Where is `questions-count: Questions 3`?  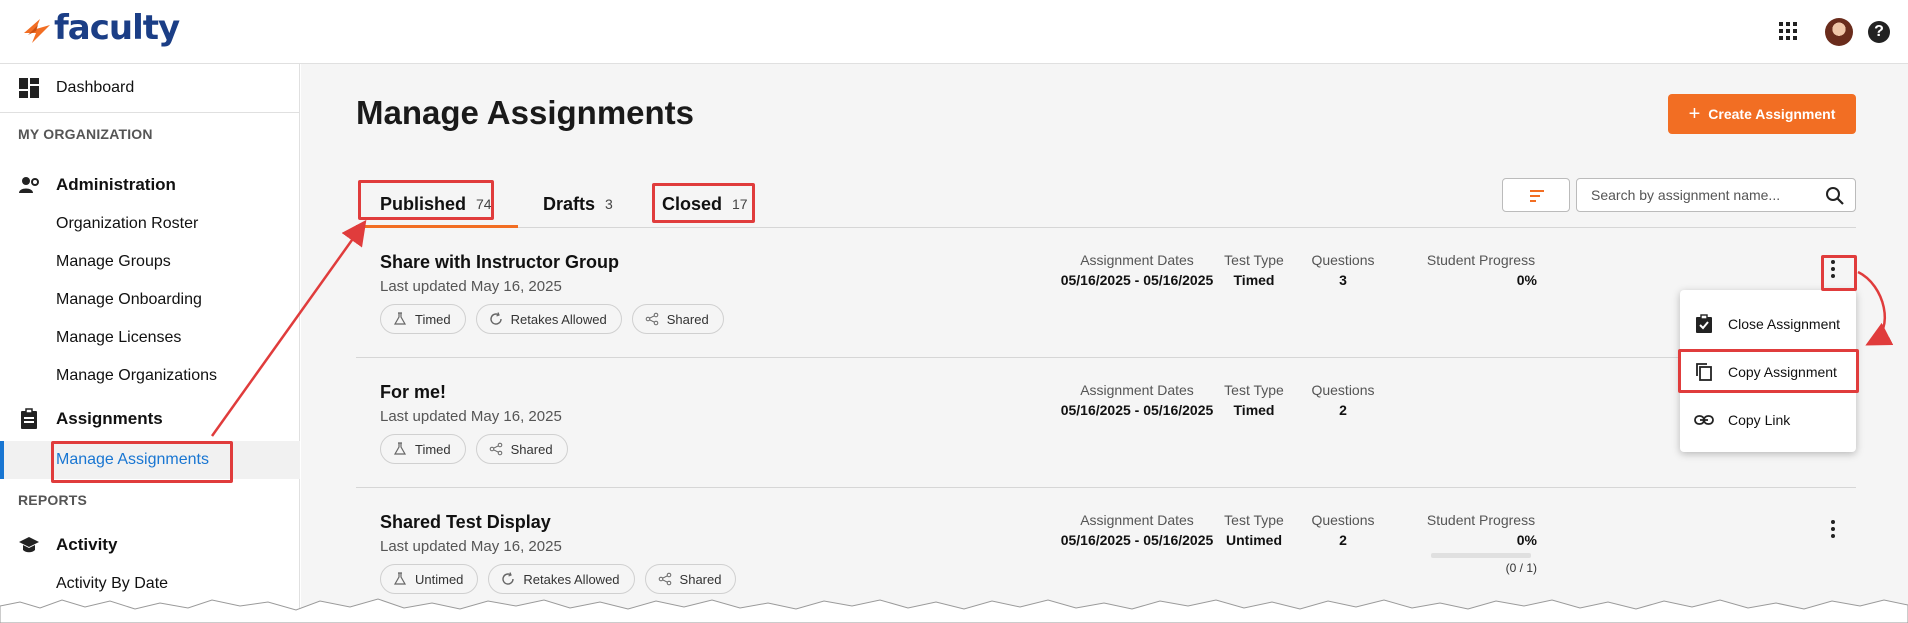 questions-count: Questions 3 is located at coordinates (1343, 270).